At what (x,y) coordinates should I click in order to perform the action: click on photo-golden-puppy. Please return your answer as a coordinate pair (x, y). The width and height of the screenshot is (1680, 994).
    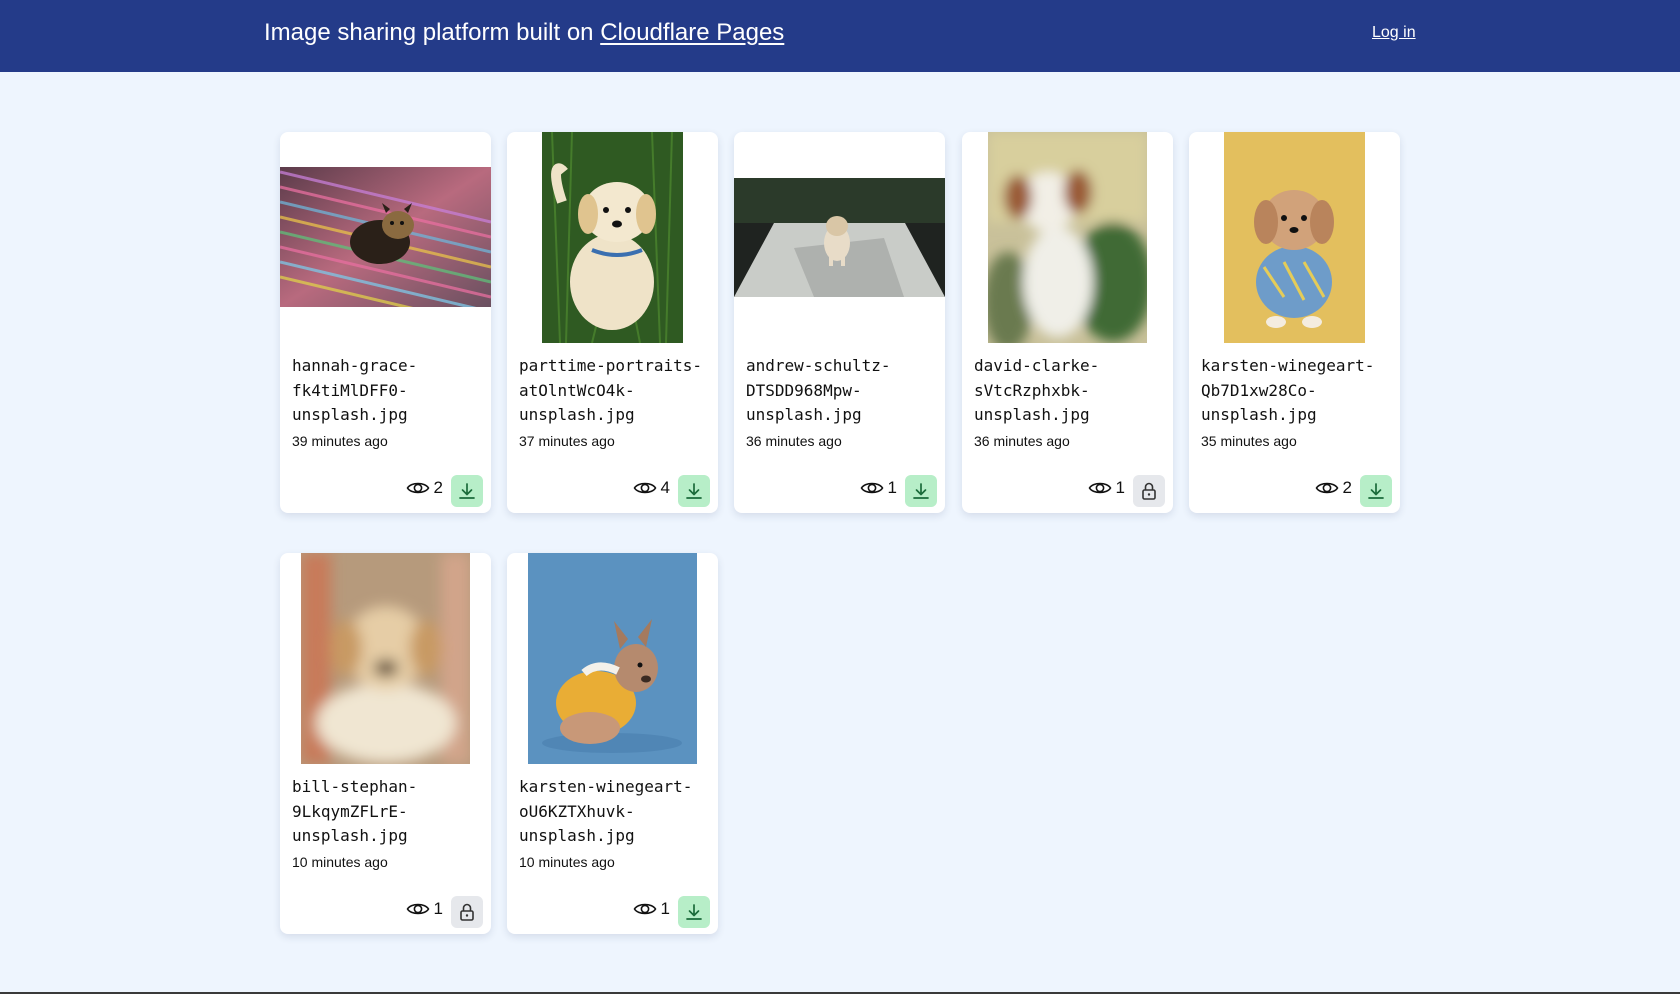
    Looking at the image, I should click on (612, 237).